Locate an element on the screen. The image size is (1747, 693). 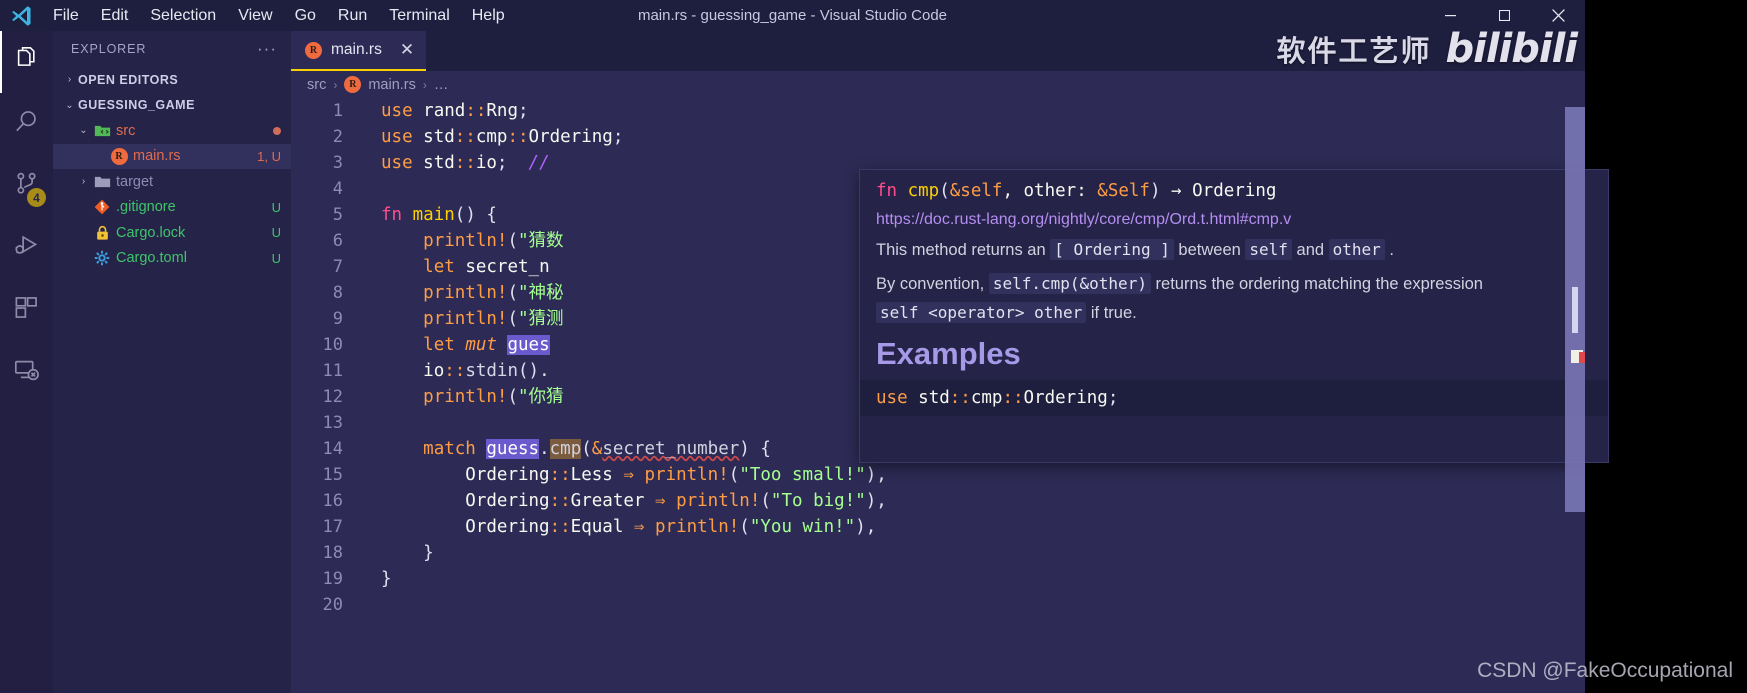
tree-item-gitignore: .gitignore U is located at coordinates (172, 208).